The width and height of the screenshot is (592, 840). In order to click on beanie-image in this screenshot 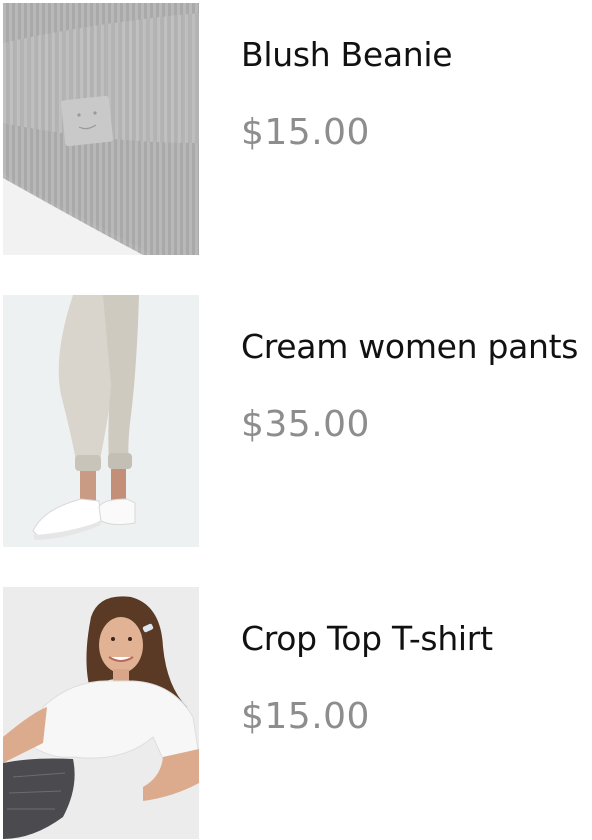, I will do `click(101, 129)`.